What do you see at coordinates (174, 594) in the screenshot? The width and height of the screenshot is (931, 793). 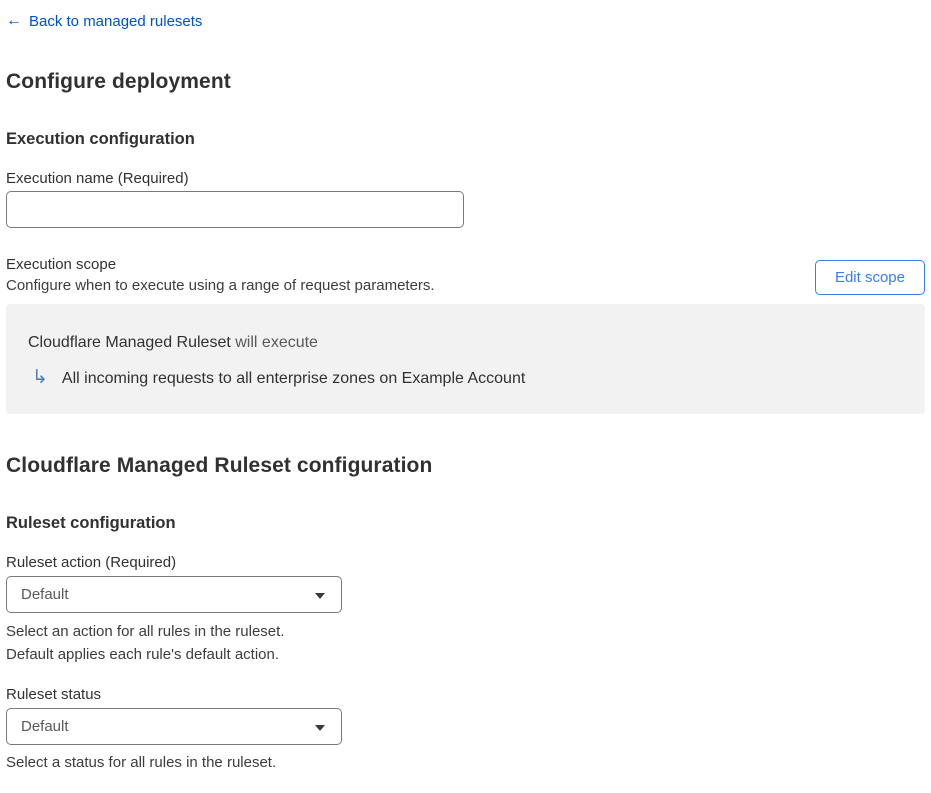 I see `ruleset-action-select: Default` at bounding box center [174, 594].